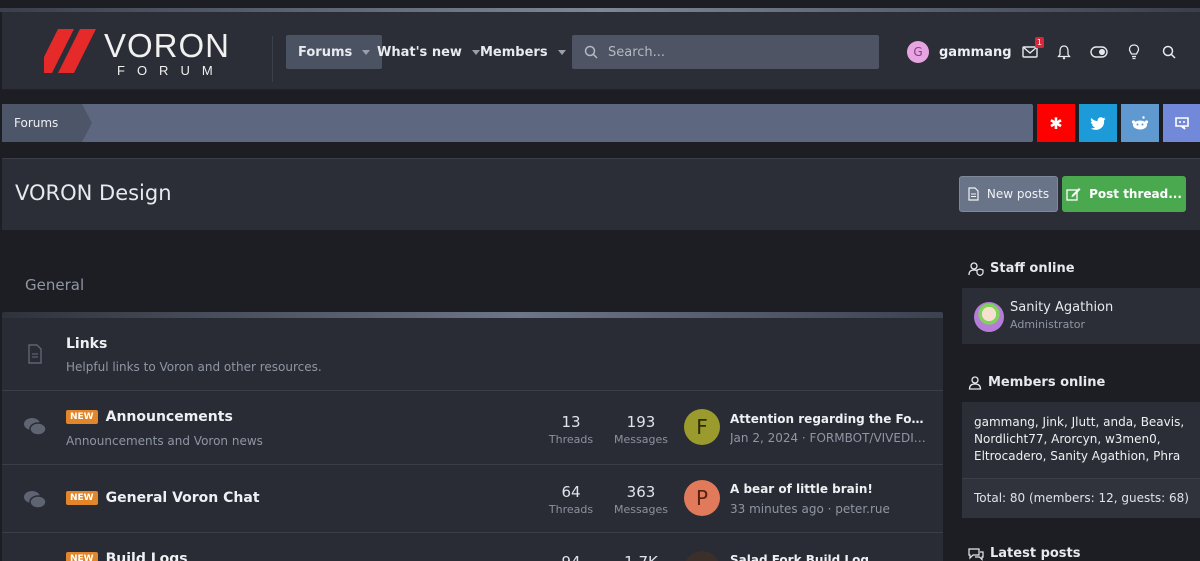 The width and height of the screenshot is (1200, 561). I want to click on reddit-icon, so click(1140, 123).